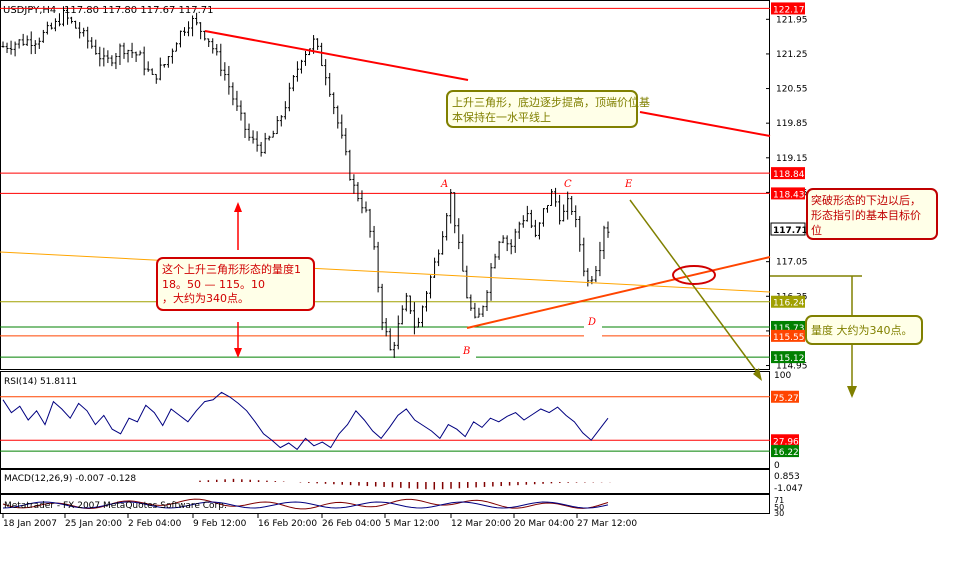 Image resolution: width=955 pixels, height=568 pixels. I want to click on triangle-support-line, so click(618, 292).